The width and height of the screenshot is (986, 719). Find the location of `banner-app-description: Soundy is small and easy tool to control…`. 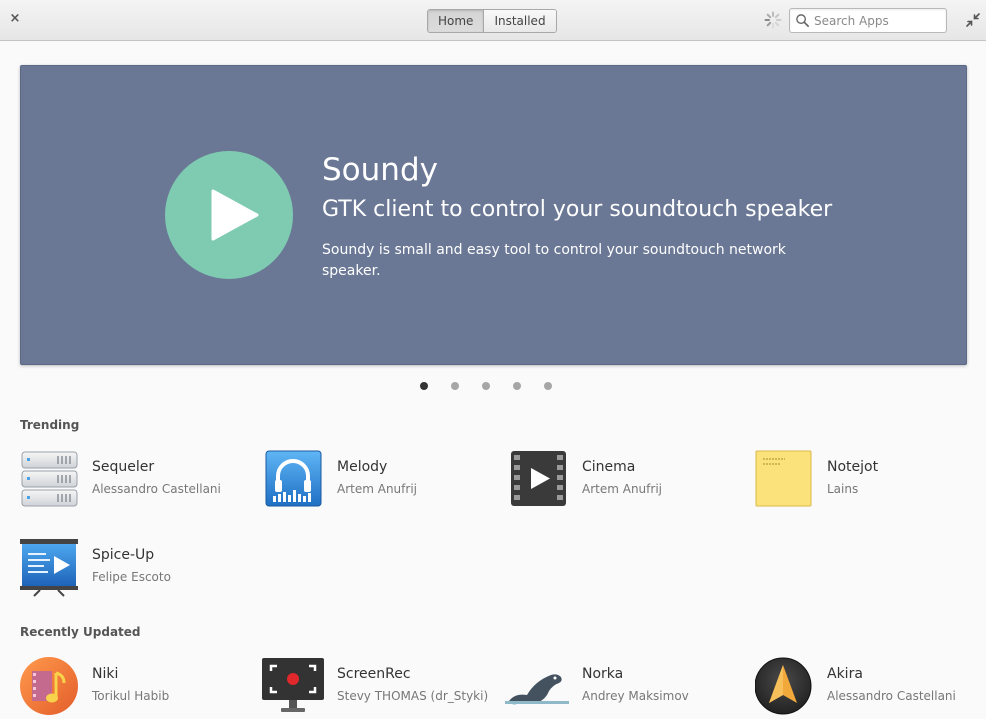

banner-app-description: Soundy is small and easy tool to control… is located at coordinates (554, 260).